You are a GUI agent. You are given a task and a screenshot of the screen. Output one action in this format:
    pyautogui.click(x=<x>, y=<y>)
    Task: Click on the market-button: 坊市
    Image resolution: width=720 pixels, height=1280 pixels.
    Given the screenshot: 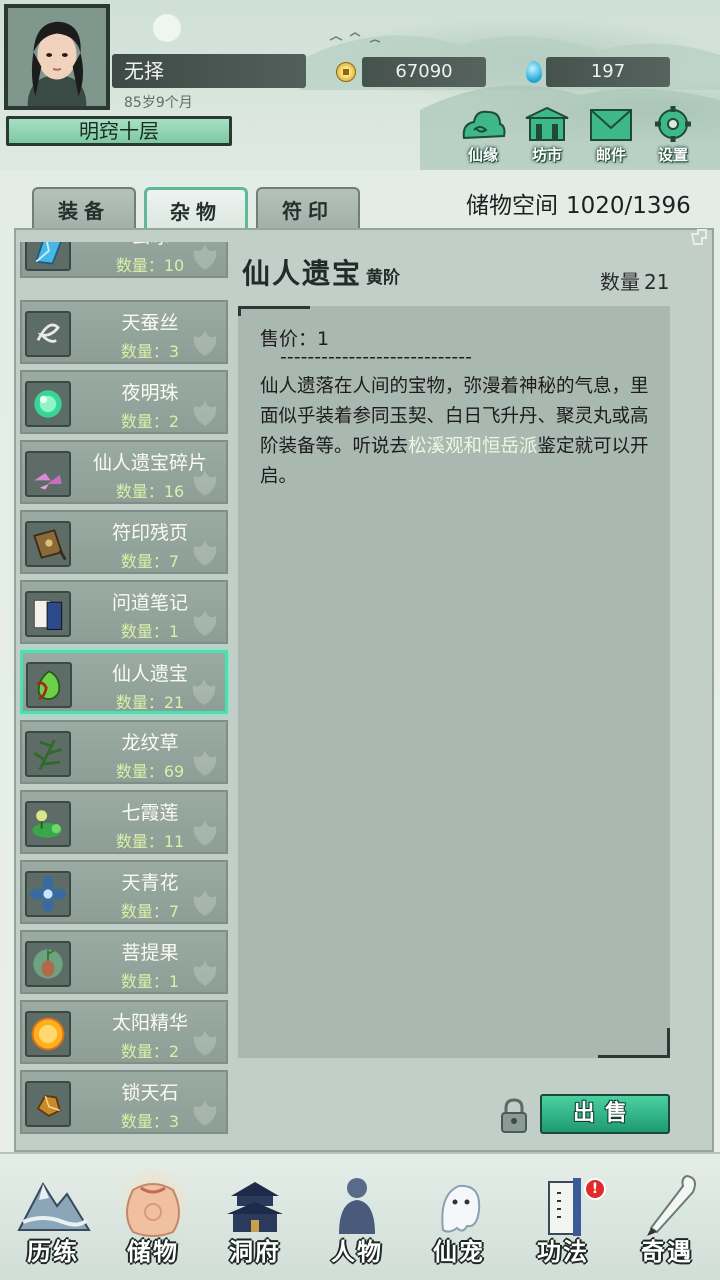 What is the action you would take?
    pyautogui.click(x=547, y=134)
    